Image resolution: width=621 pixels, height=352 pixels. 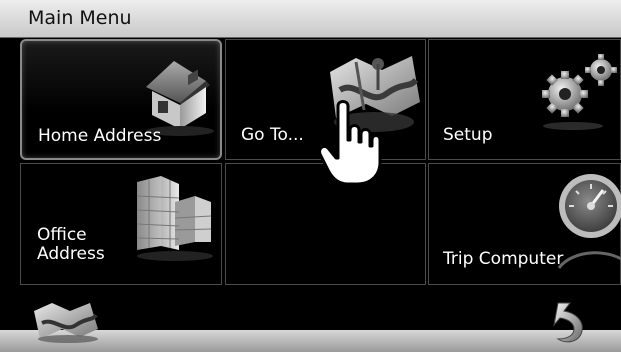 I want to click on house-icon, so click(x=180, y=98).